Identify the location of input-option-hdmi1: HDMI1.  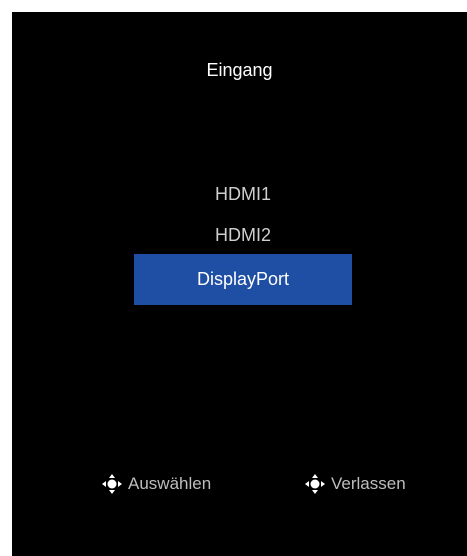
(243, 194).